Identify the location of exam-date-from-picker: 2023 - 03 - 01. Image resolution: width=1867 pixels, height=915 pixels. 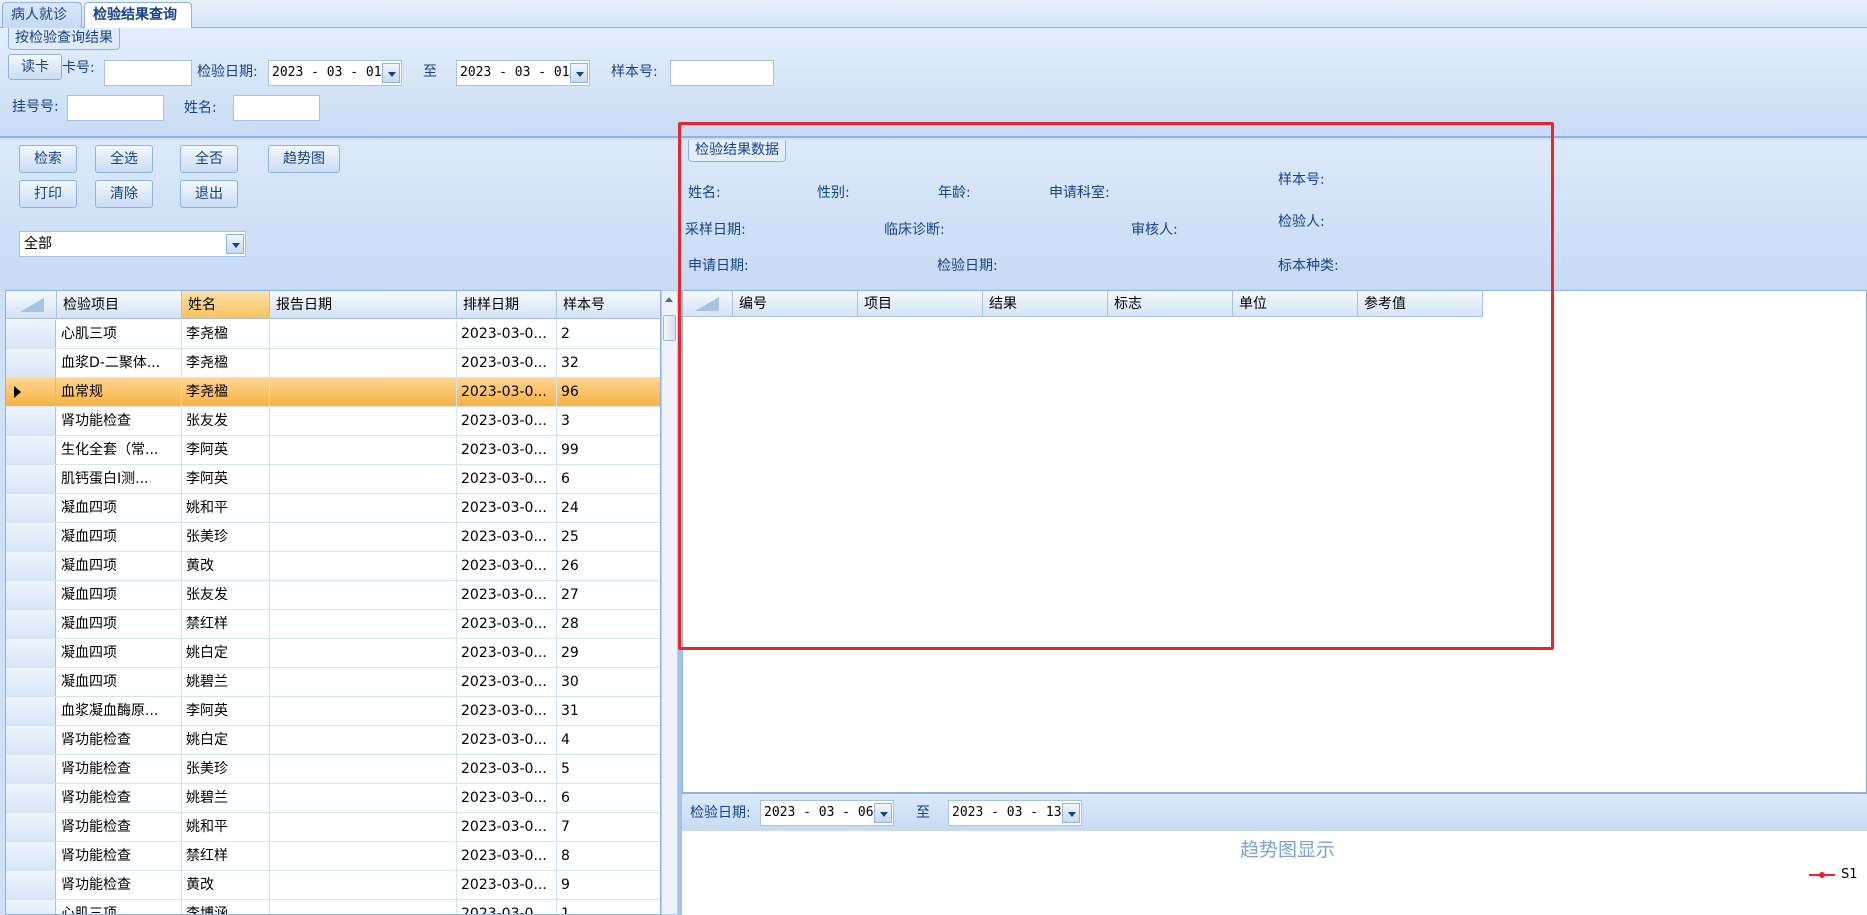
(335, 73).